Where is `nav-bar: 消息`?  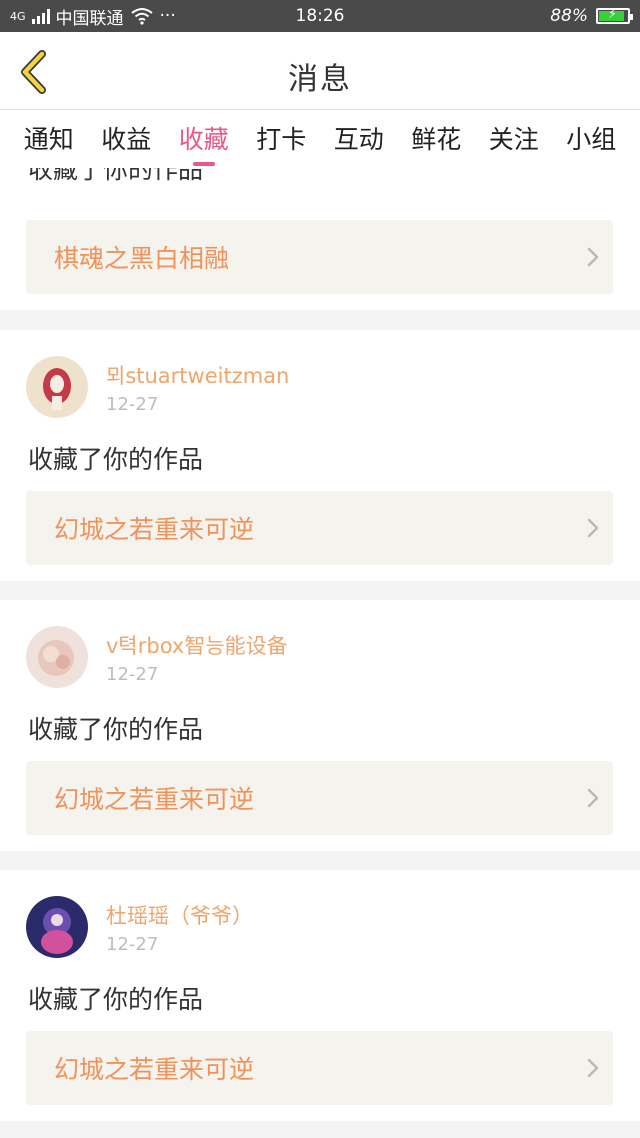
nav-bar: 消息 is located at coordinates (320, 71).